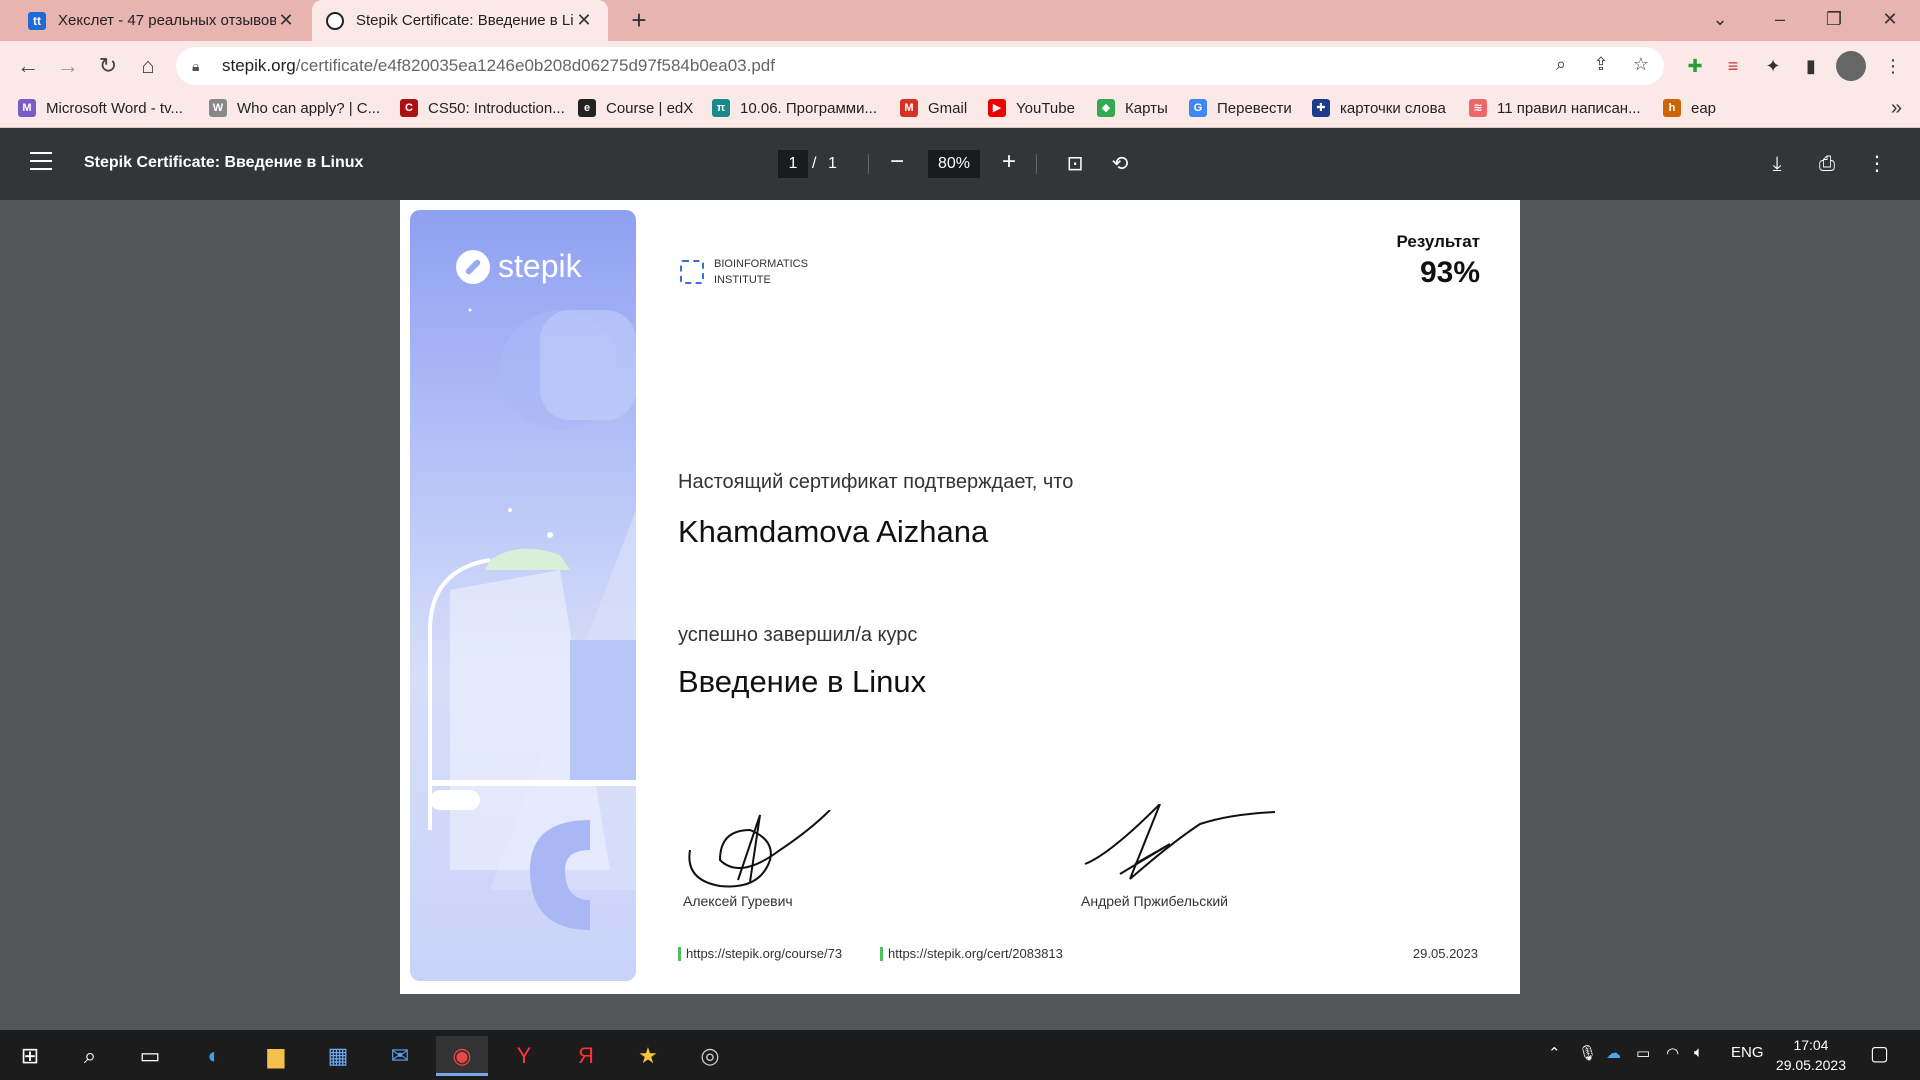 The width and height of the screenshot is (1920, 1080). I want to click on tab-title: Хекслет - 47 реальных отзывов, so click(167, 20).